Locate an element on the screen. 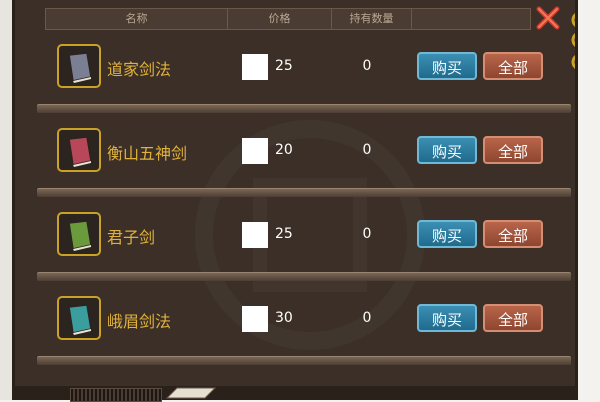  item-name: 道家剑法 is located at coordinates (139, 69).